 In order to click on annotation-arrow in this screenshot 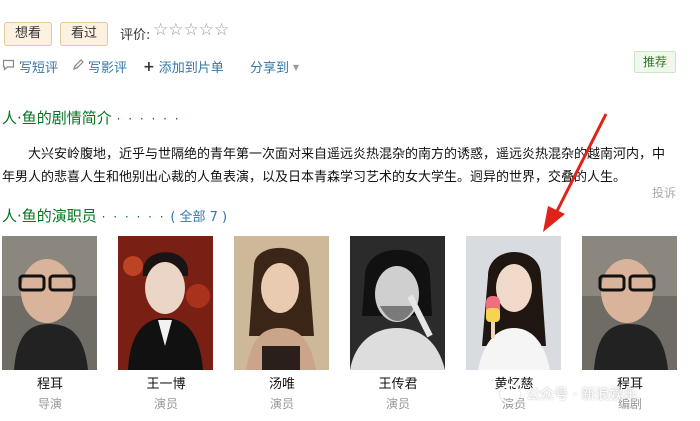, I will do `click(575, 172)`.